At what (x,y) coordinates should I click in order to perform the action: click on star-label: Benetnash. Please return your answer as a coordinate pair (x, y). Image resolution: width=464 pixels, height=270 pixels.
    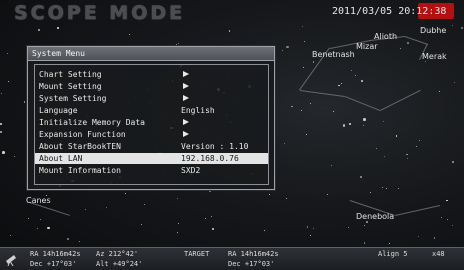
    Looking at the image, I should click on (333, 54).